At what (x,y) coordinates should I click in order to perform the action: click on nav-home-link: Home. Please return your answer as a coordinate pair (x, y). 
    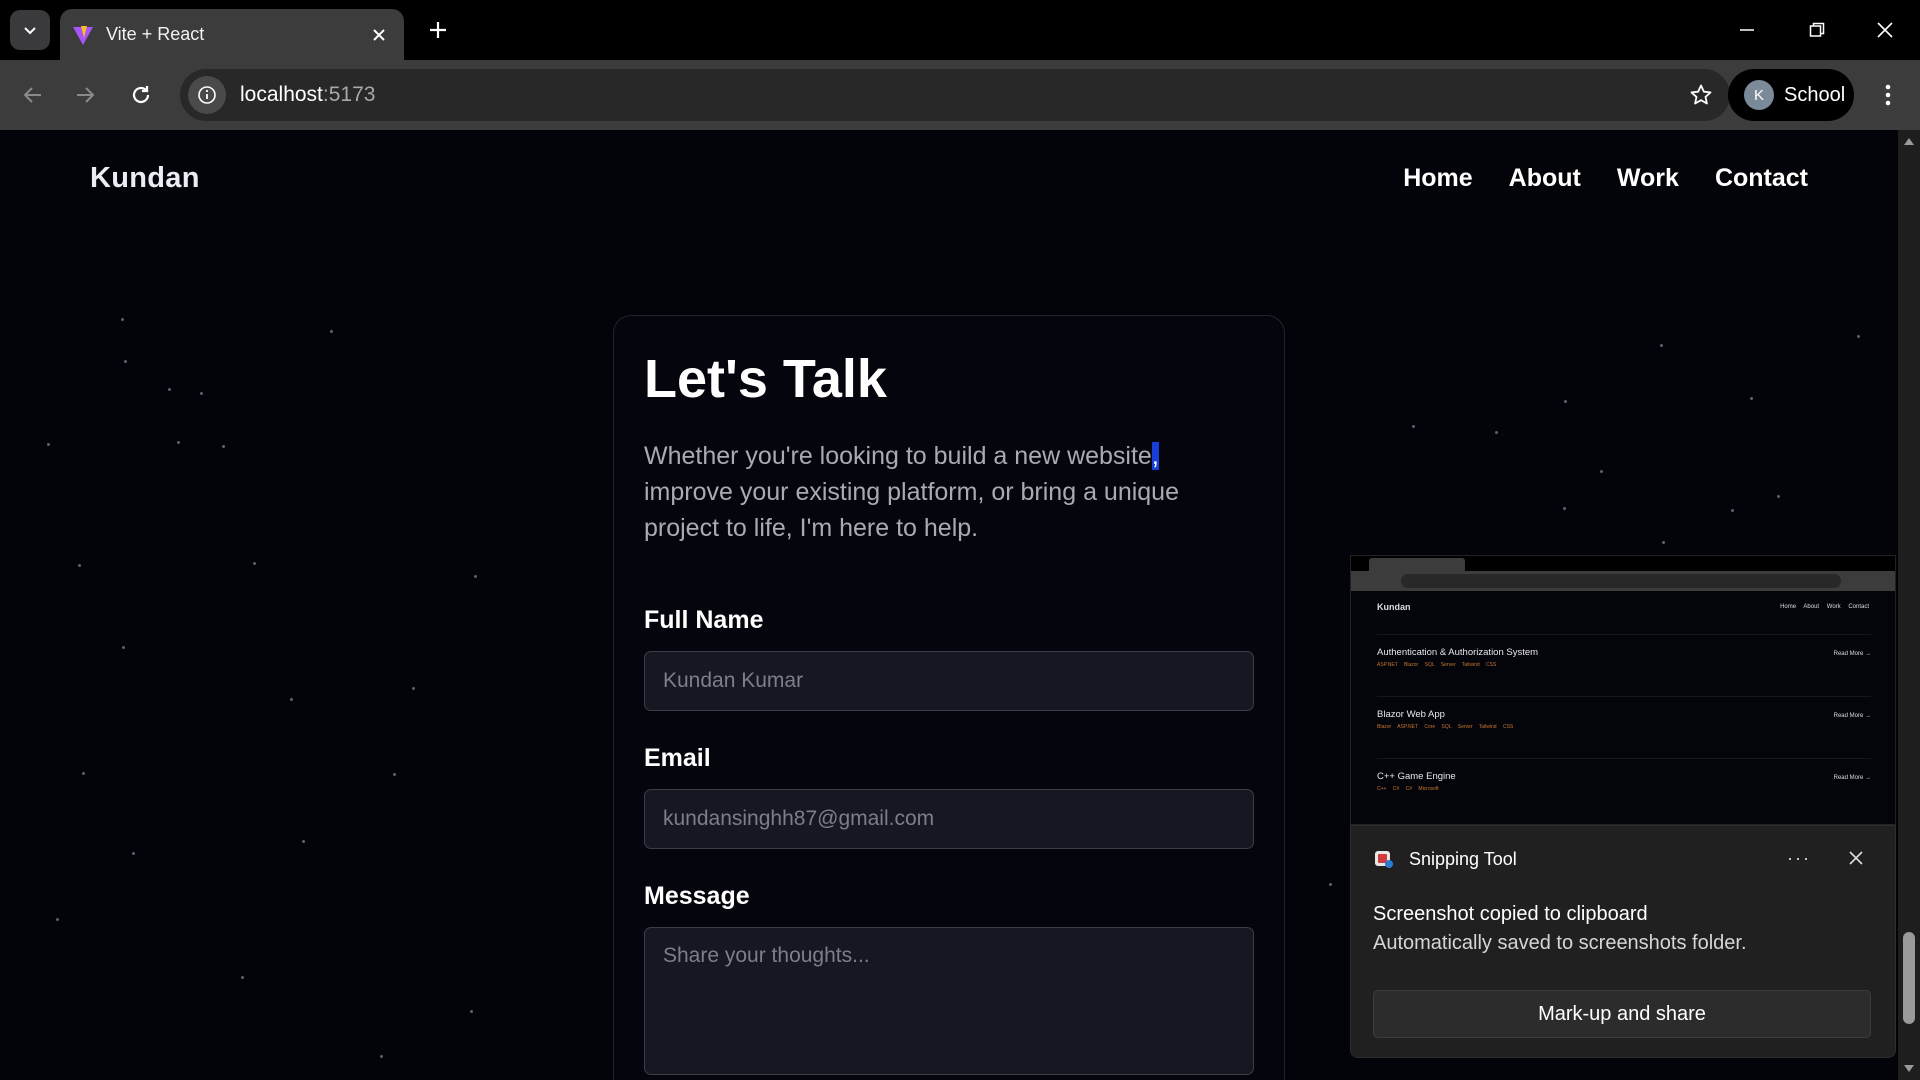
    Looking at the image, I should click on (1437, 178).